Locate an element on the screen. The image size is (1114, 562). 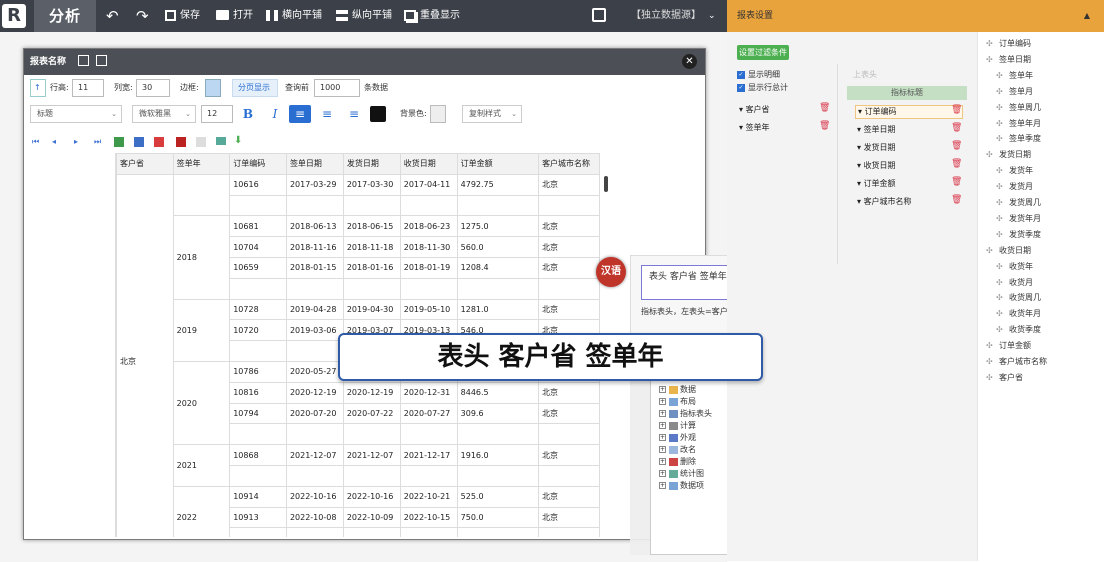
table-cell: 2018-01-19 is located at coordinates (428, 267).